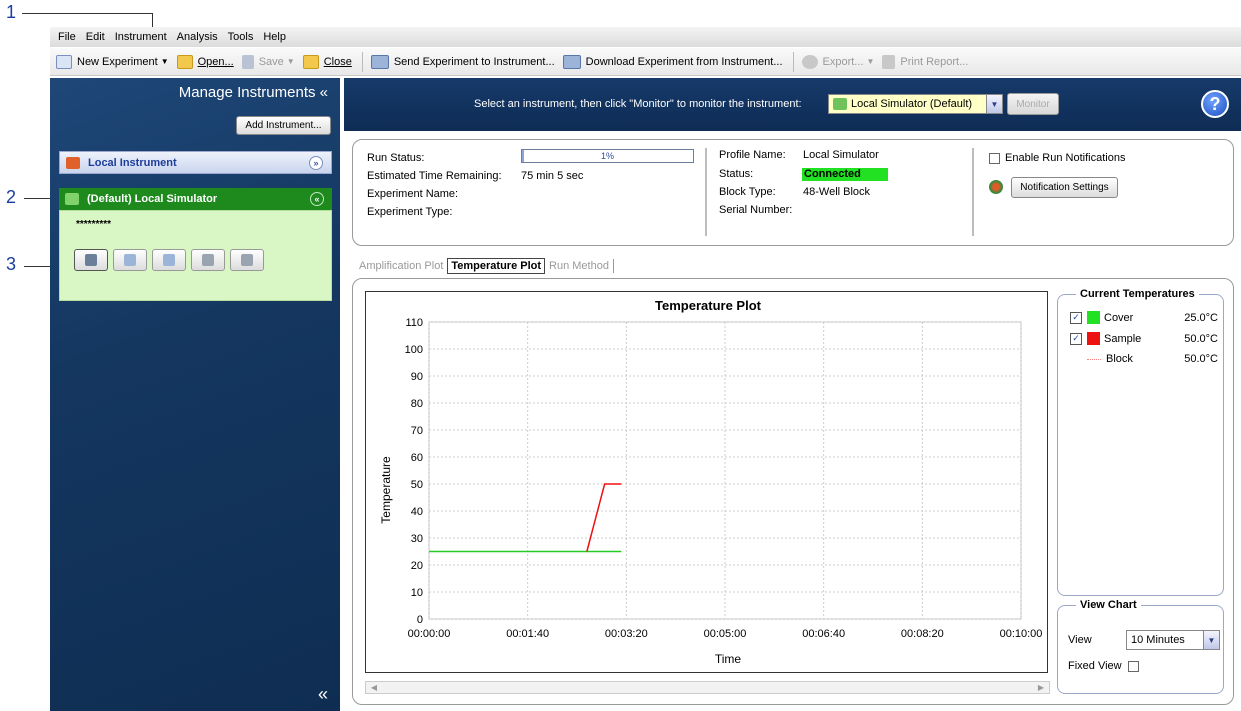 The width and height of the screenshot is (1241, 711). What do you see at coordinates (169, 260) in the screenshot?
I see `download-from-instrument-button` at bounding box center [169, 260].